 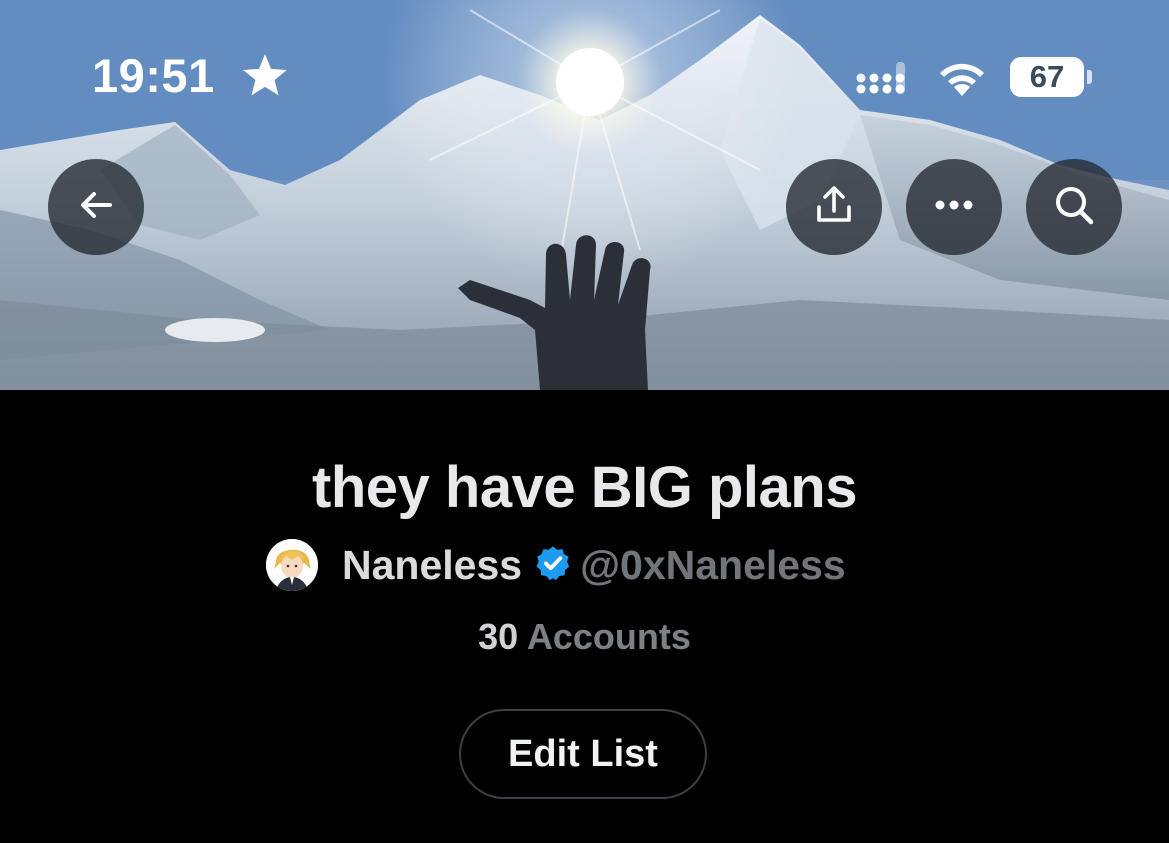 What do you see at coordinates (498, 636) in the screenshot?
I see `member-count-value: 30` at bounding box center [498, 636].